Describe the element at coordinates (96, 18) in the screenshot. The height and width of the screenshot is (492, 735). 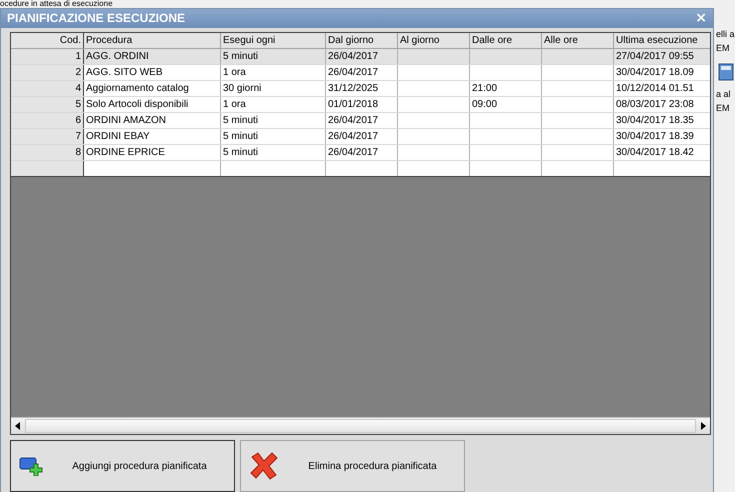
I see `window-title: PIANIFICAZIONE ESECUZIONE` at that location.